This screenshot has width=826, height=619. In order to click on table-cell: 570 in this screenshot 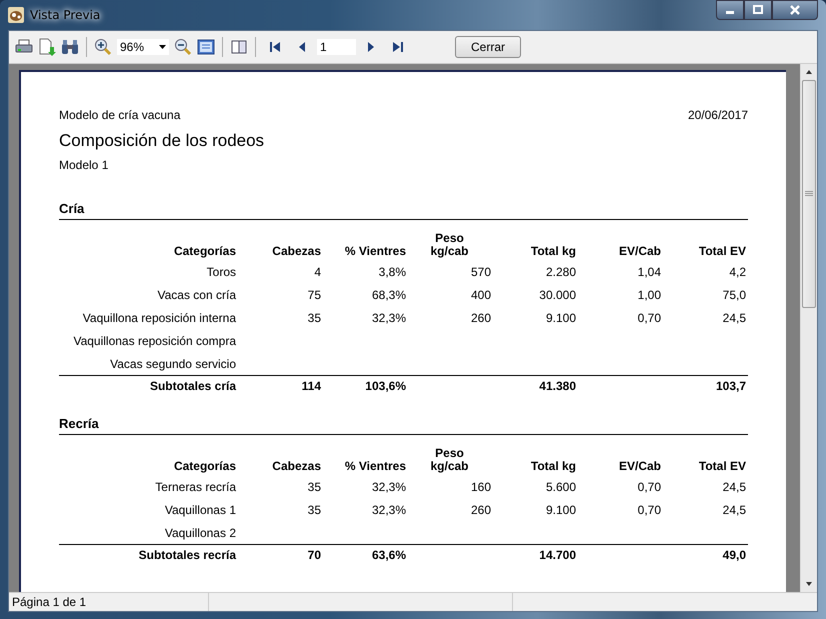, I will do `click(480, 271)`.